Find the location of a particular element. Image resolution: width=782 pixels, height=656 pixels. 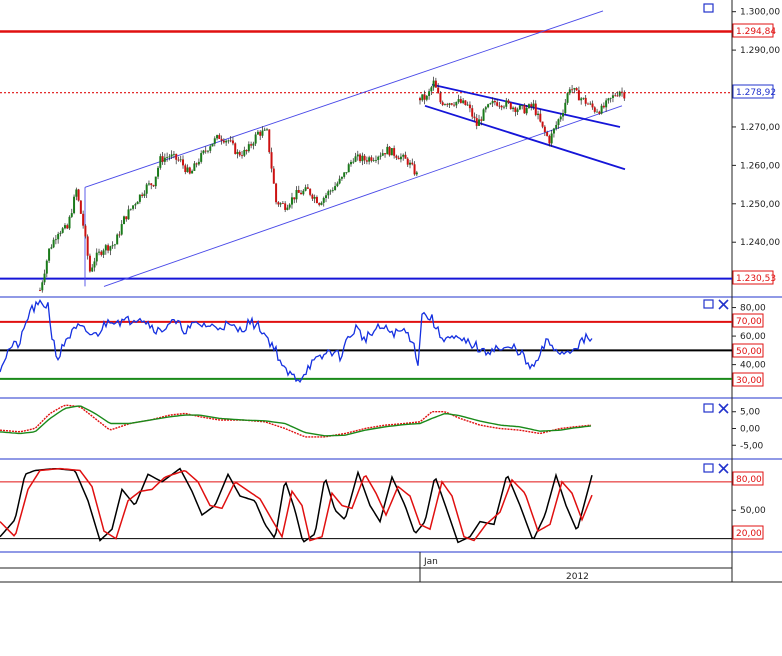

rsi-overbought-box: 70,00 is located at coordinates (748, 320).